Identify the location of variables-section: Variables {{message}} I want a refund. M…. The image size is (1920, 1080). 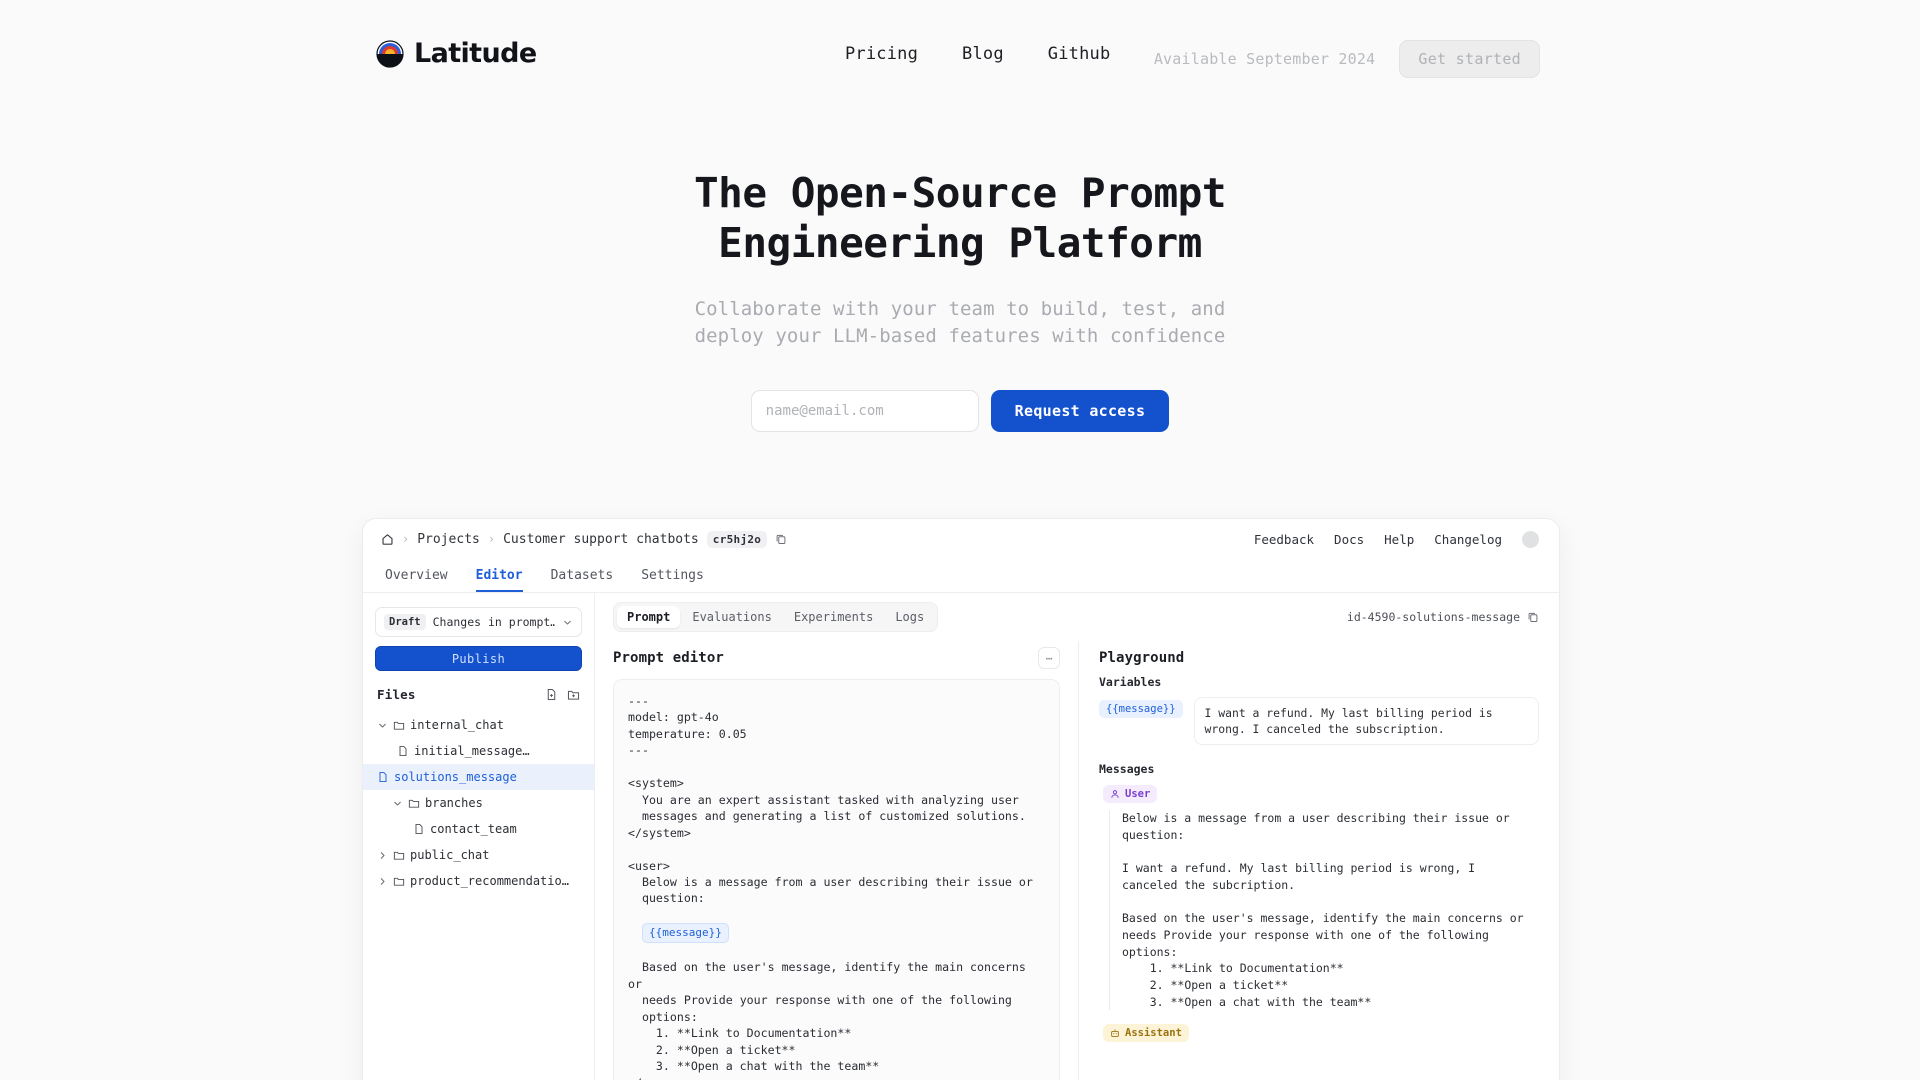
(1319, 710).